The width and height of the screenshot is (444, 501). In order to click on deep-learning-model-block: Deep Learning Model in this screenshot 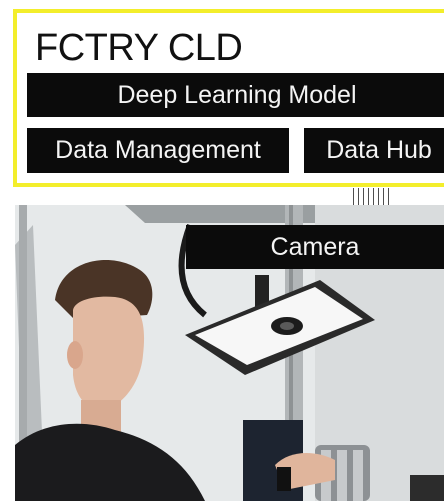, I will do `click(235, 95)`.